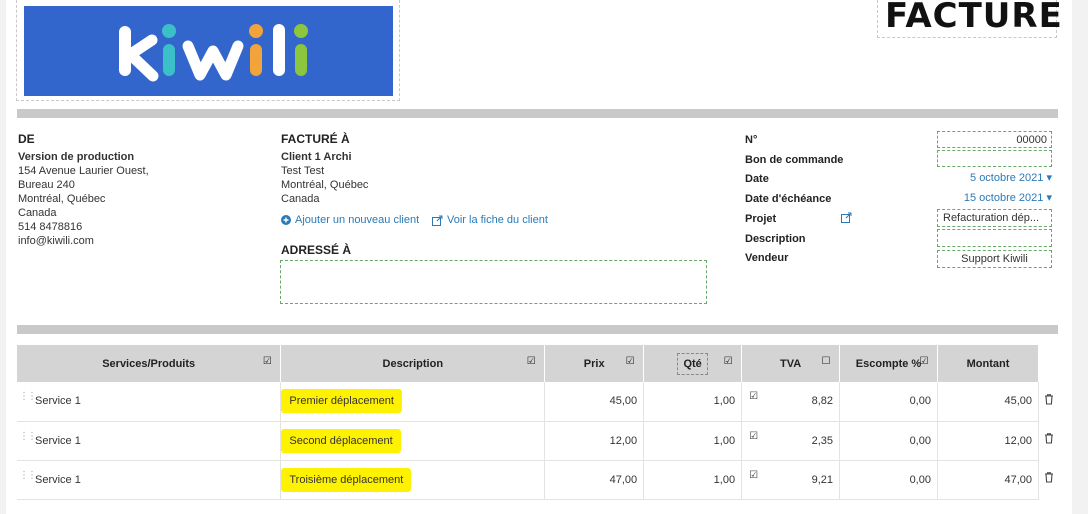  I want to click on po-input, so click(994, 158).